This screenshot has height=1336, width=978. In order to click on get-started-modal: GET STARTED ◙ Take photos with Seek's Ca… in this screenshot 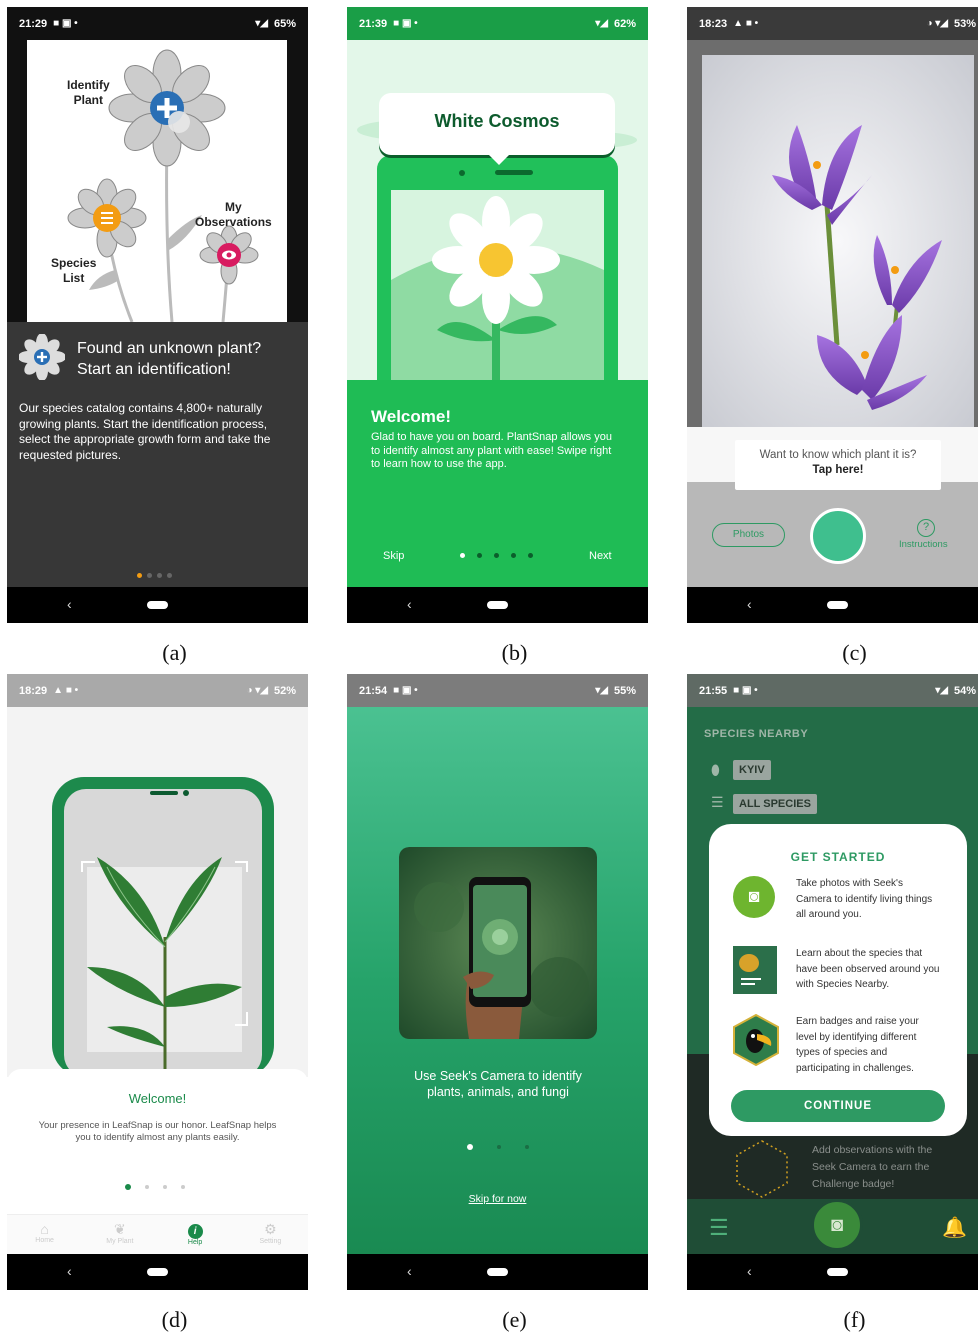, I will do `click(838, 980)`.